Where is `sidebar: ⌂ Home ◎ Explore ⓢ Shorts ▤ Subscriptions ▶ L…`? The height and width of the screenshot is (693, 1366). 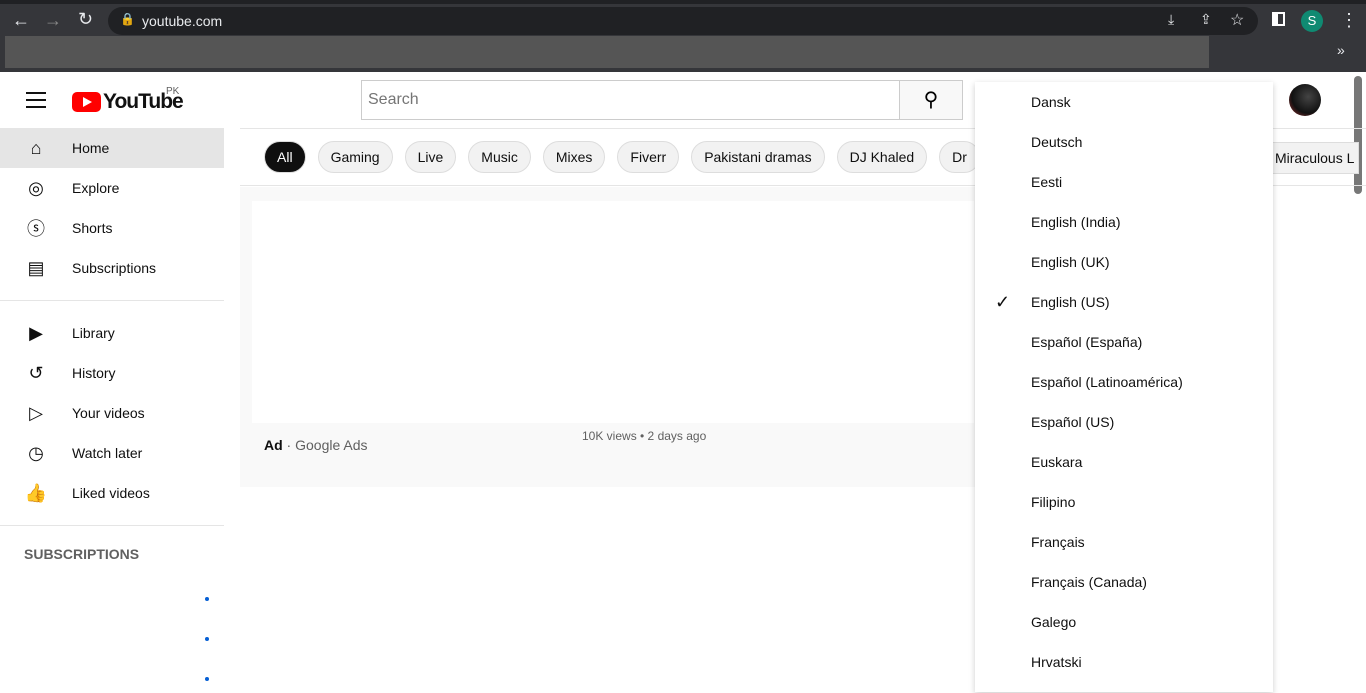
sidebar: ⌂ Home ◎ Explore ⓢ Shorts ▤ Subscriptions ▶ L… is located at coordinates (112, 349).